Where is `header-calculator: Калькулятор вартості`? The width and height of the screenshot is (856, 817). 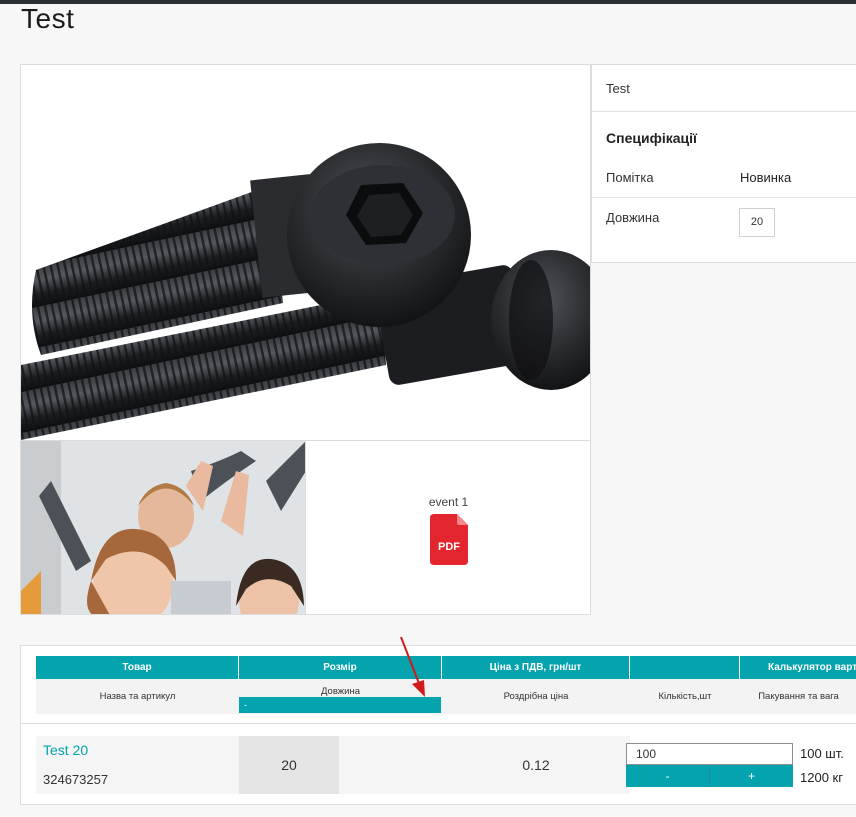
header-calculator: Калькулятор вартості is located at coordinates (798, 667).